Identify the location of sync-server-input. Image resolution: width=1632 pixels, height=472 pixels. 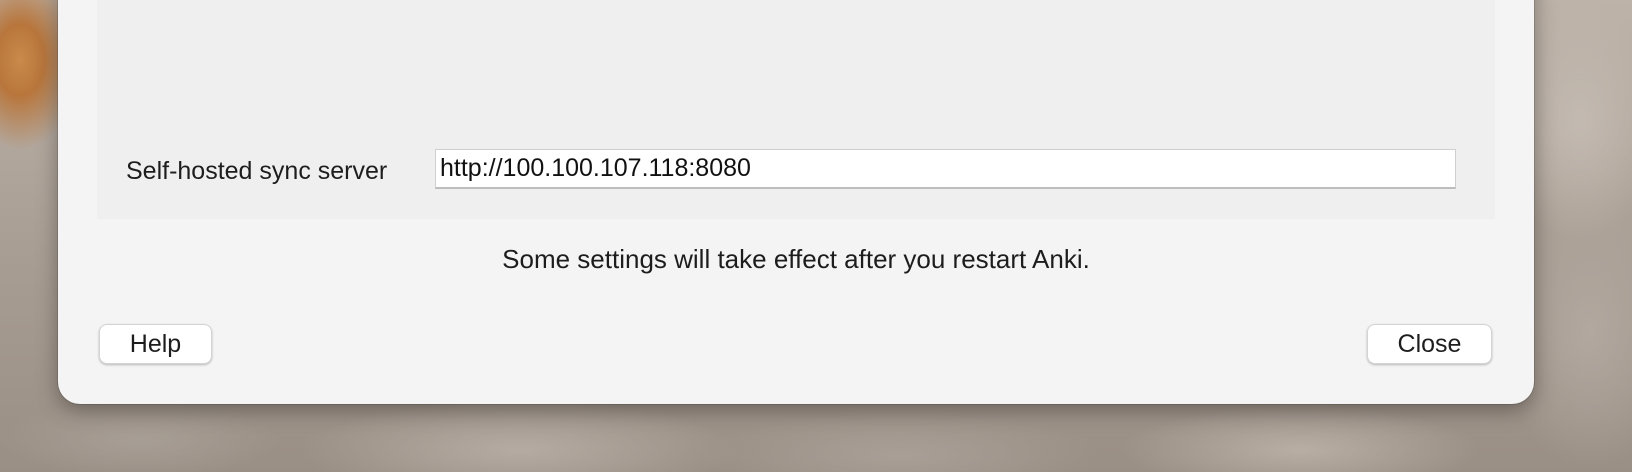
(945, 169).